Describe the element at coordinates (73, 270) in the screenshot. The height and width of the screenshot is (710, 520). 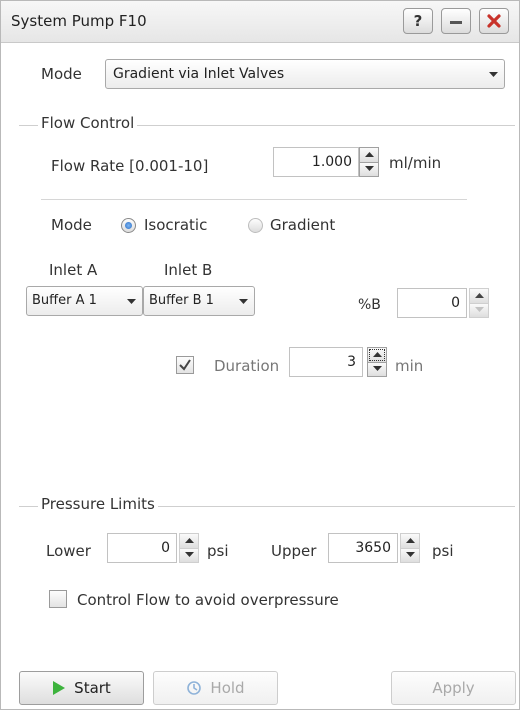
I see `inlet-a-label: Inlet A` at that location.